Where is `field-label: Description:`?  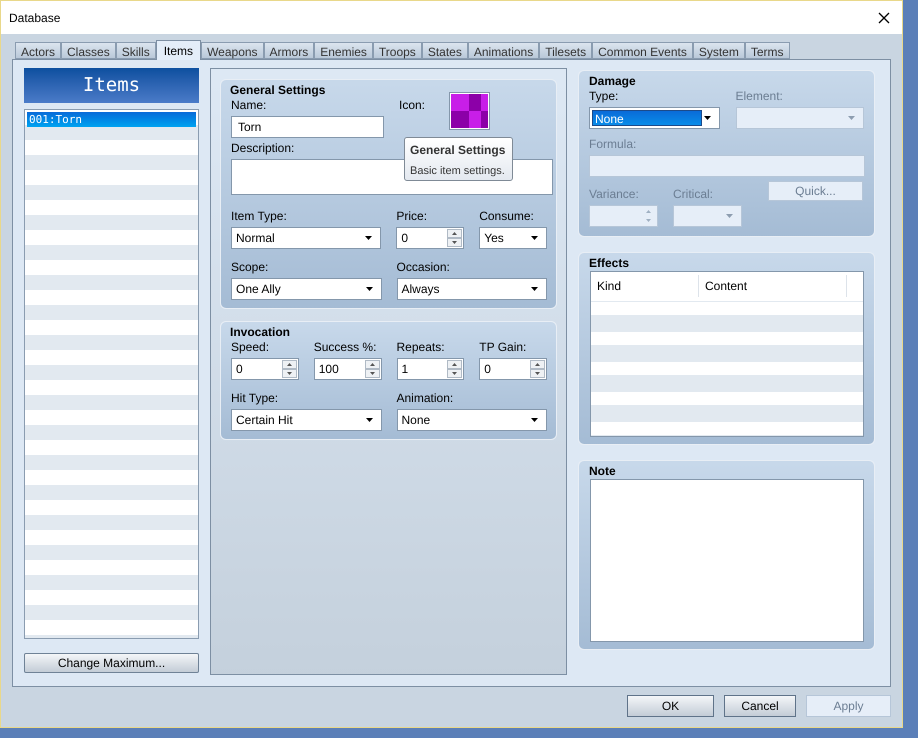 field-label: Description: is located at coordinates (262, 148).